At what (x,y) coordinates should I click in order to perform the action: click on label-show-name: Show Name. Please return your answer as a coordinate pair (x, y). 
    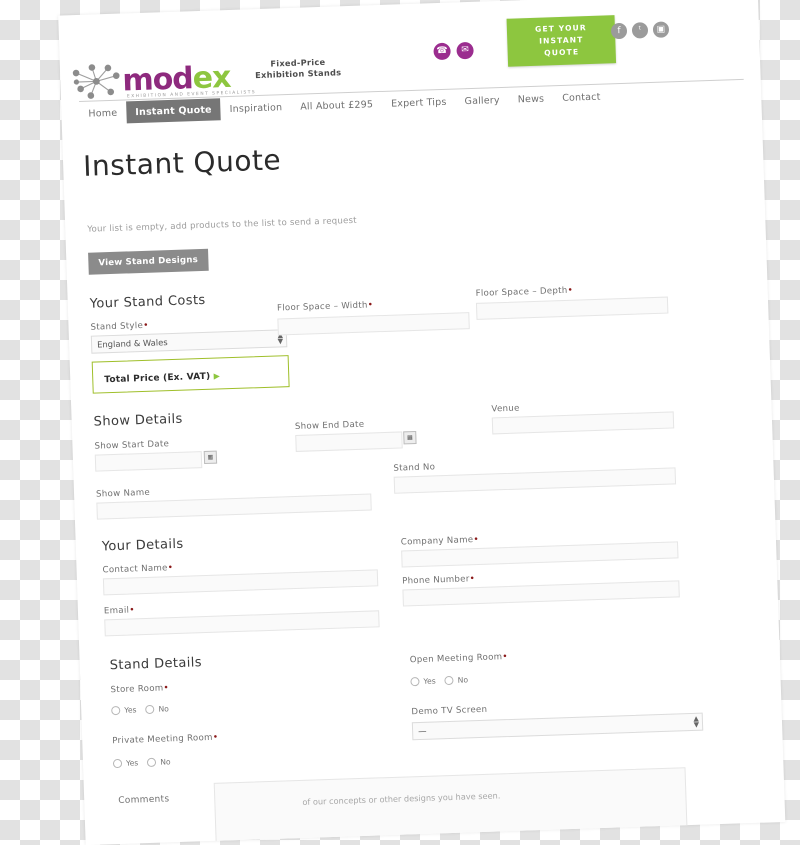
    Looking at the image, I should click on (123, 493).